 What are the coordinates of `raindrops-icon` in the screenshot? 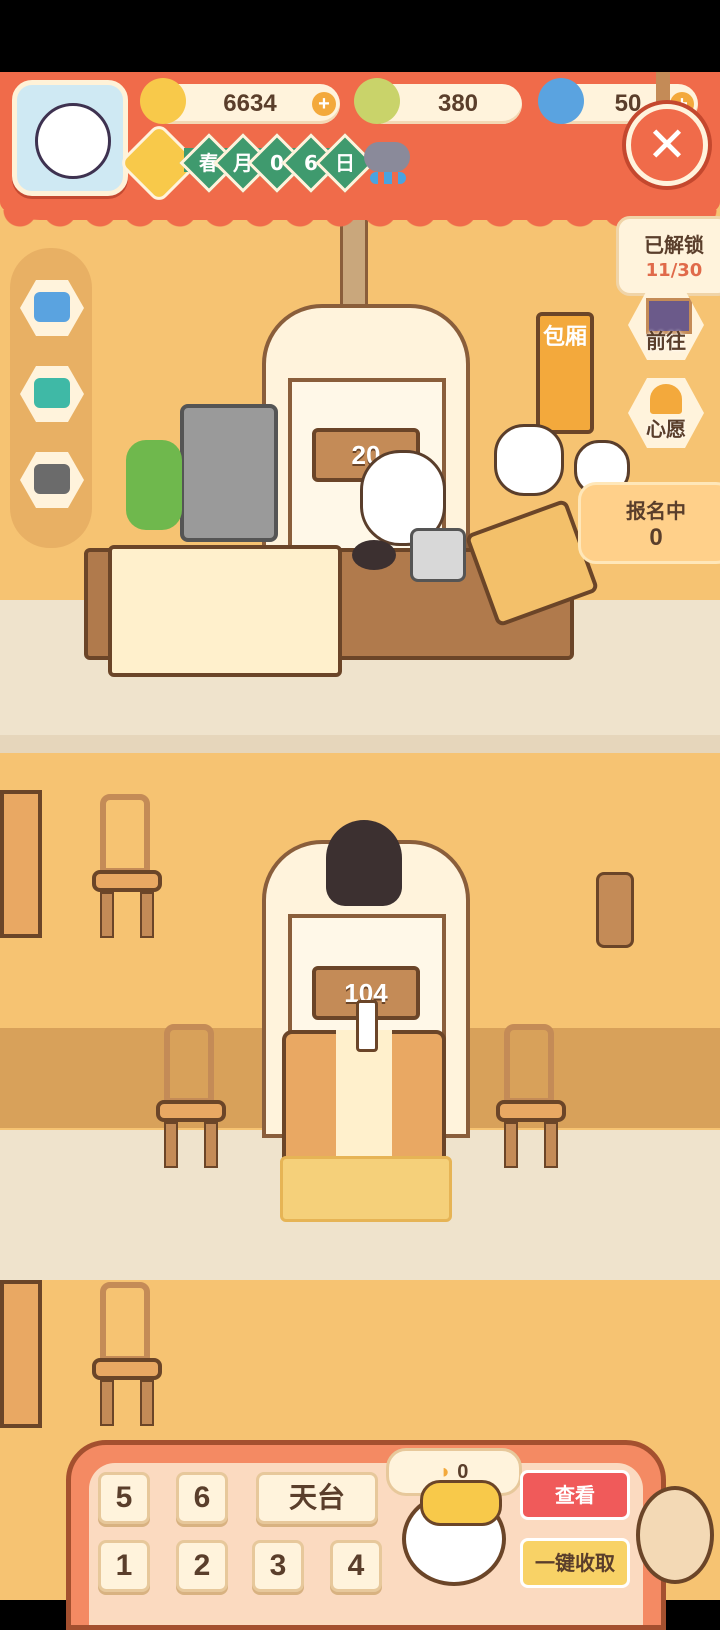 It's located at (388, 178).